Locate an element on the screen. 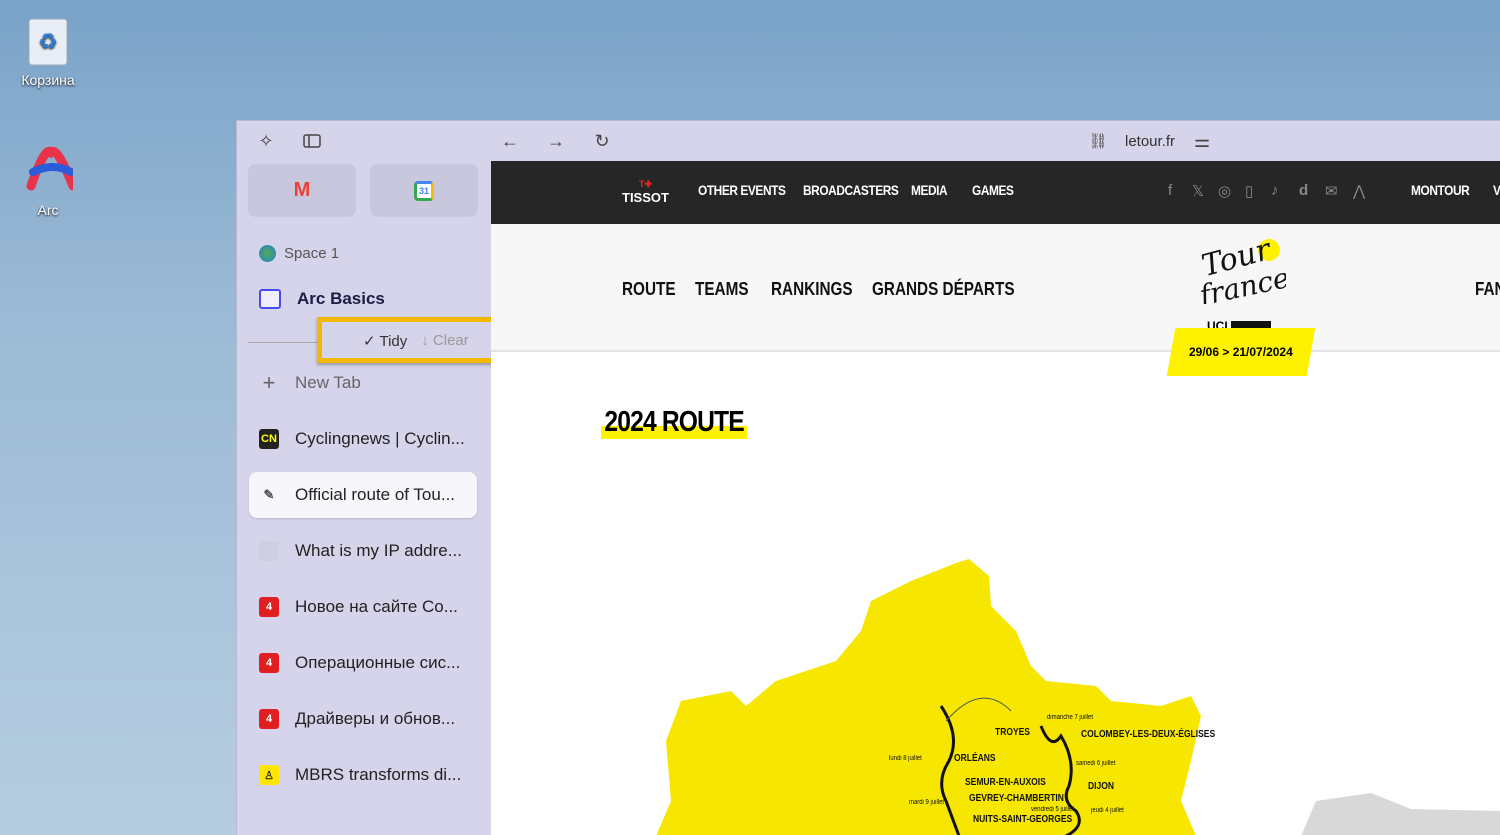 The width and height of the screenshot is (1500, 835). space-label: Space 1 is located at coordinates (363, 253).